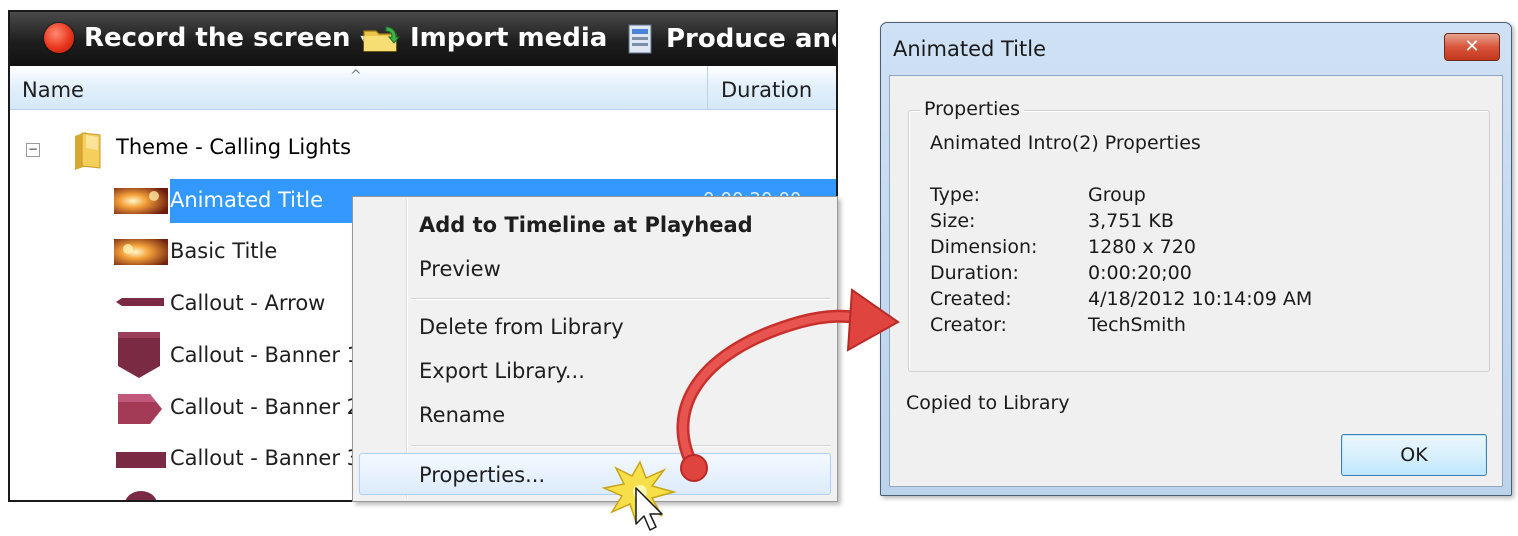 This screenshot has height=536, width=1518. Describe the element at coordinates (265, 355) in the screenshot. I see `library-item-callout-banner-1: Callout - Banner 1` at that location.